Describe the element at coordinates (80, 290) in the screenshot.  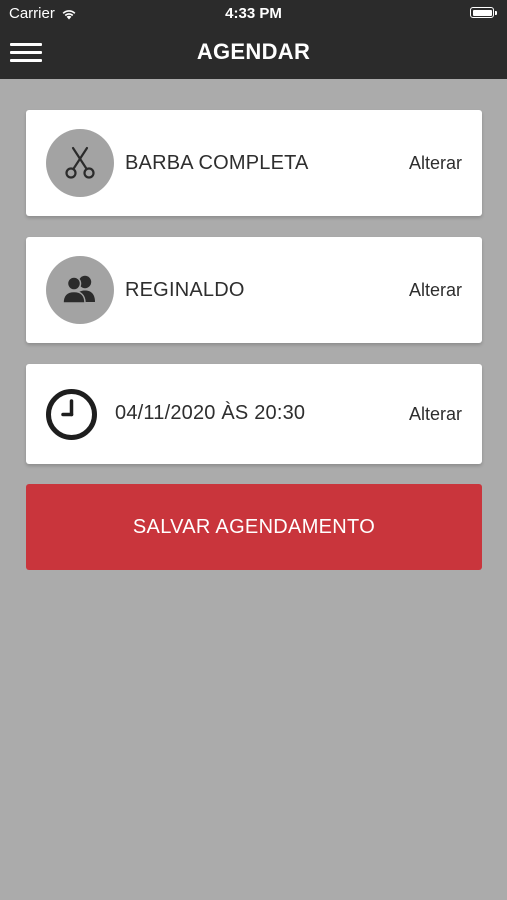
I see `users-icon` at that location.